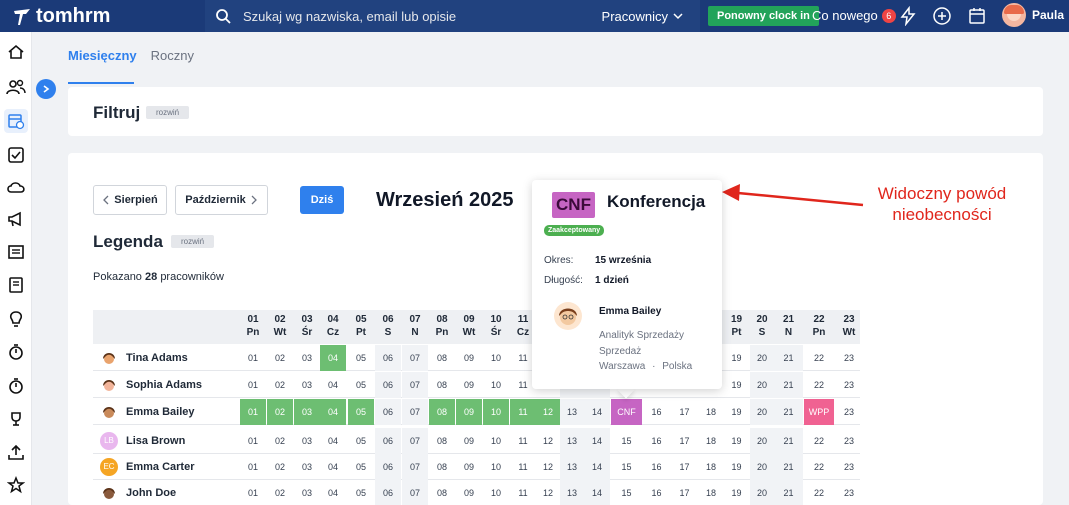 The image size is (1069, 505). What do you see at coordinates (16, 219) in the screenshot?
I see `sidebar-item-announcements` at bounding box center [16, 219].